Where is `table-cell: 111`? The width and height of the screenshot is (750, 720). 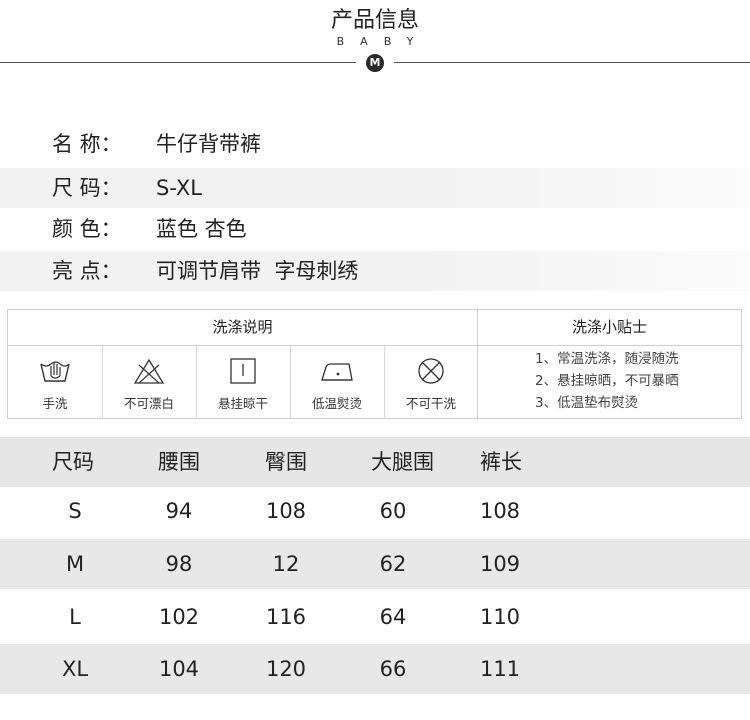
table-cell: 111 is located at coordinates (500, 669).